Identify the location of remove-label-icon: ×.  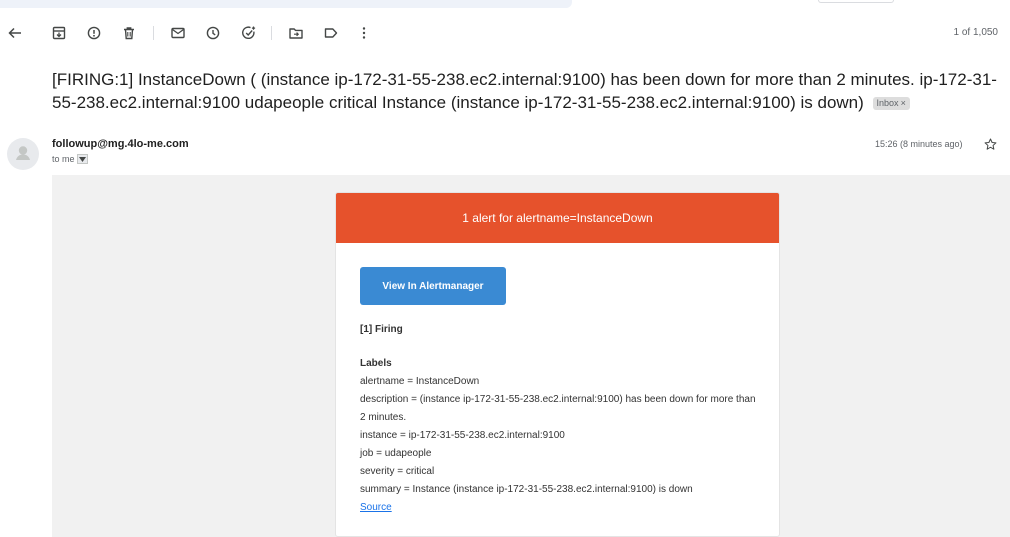
(903, 103).